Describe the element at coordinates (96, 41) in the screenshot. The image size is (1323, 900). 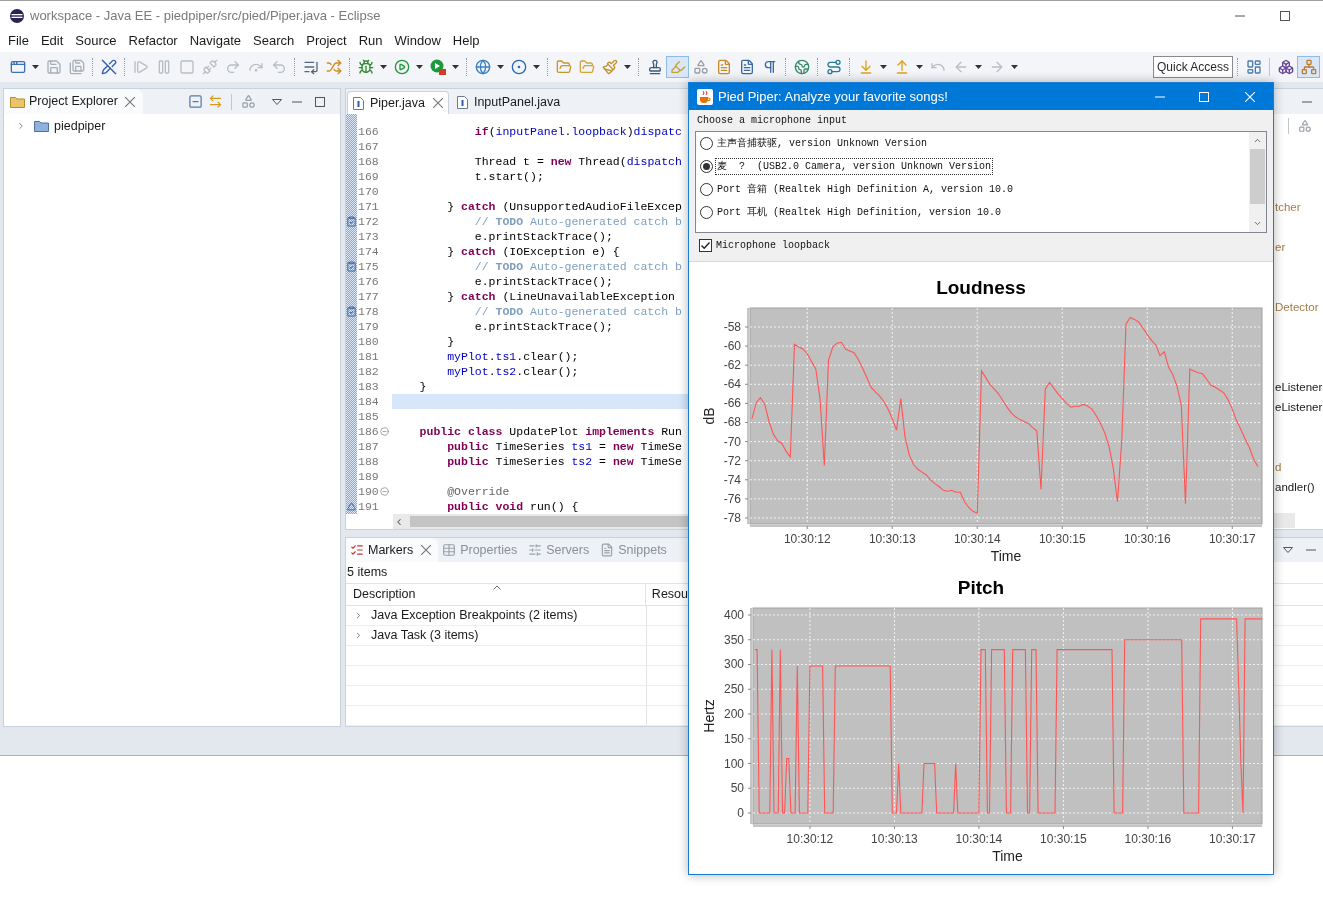
I see `menu-item: Source` at that location.